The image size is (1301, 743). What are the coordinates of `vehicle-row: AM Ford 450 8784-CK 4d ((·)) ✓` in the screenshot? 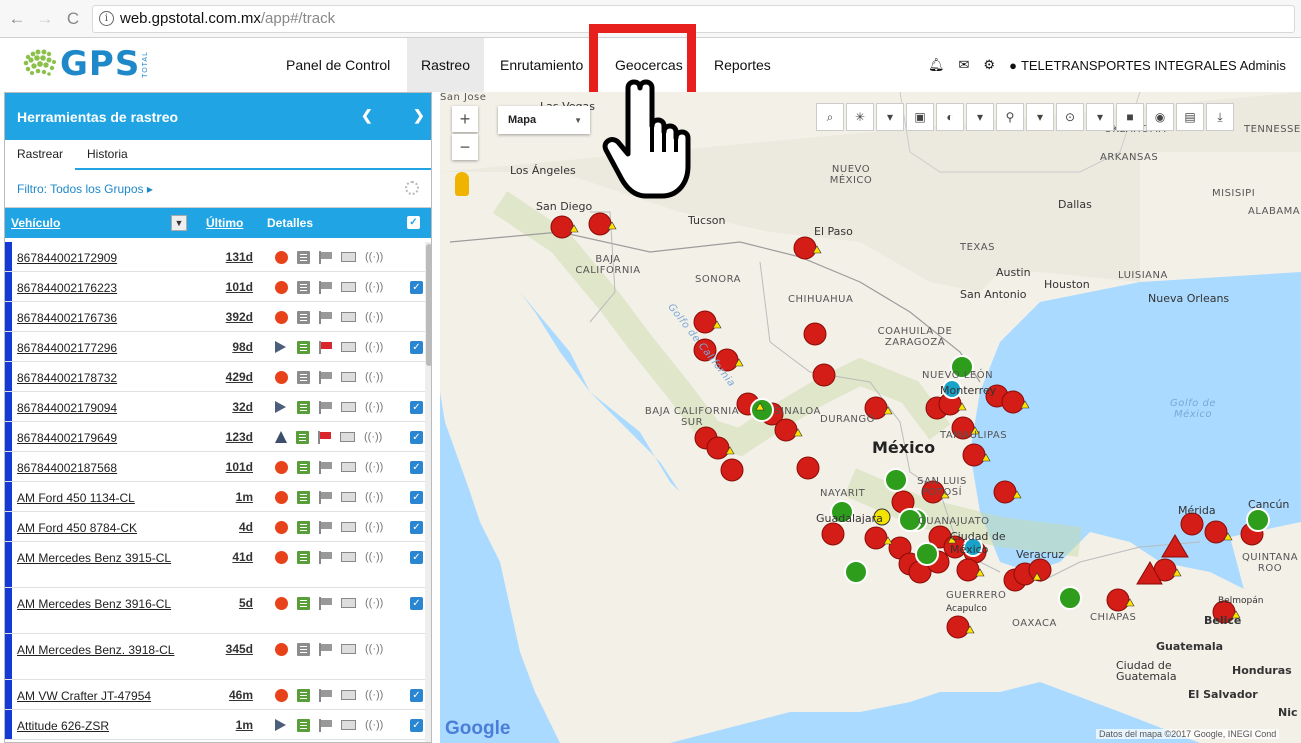 It's located at (218, 527).